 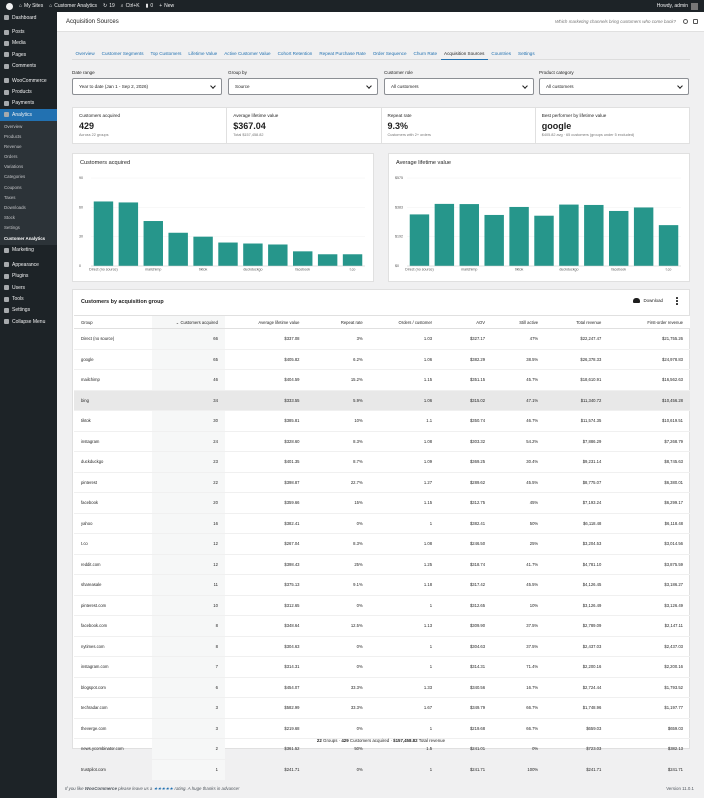 I want to click on tab-order-sequence: Order Sequence, so click(x=389, y=53).